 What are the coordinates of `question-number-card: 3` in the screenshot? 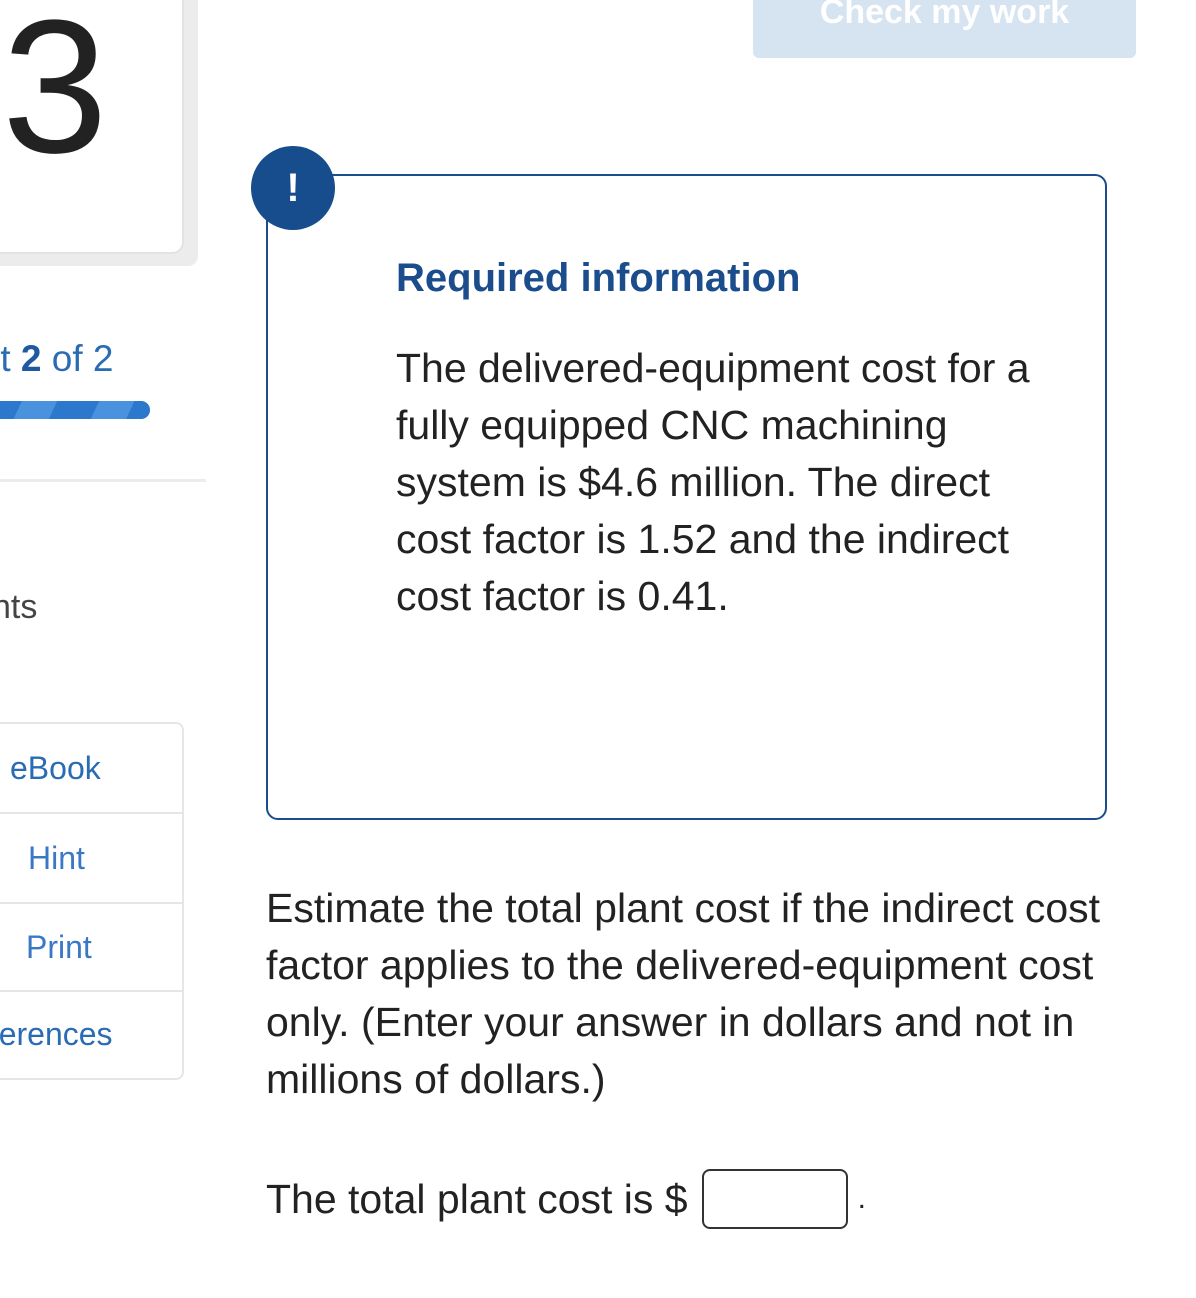 It's located at (92, 127).